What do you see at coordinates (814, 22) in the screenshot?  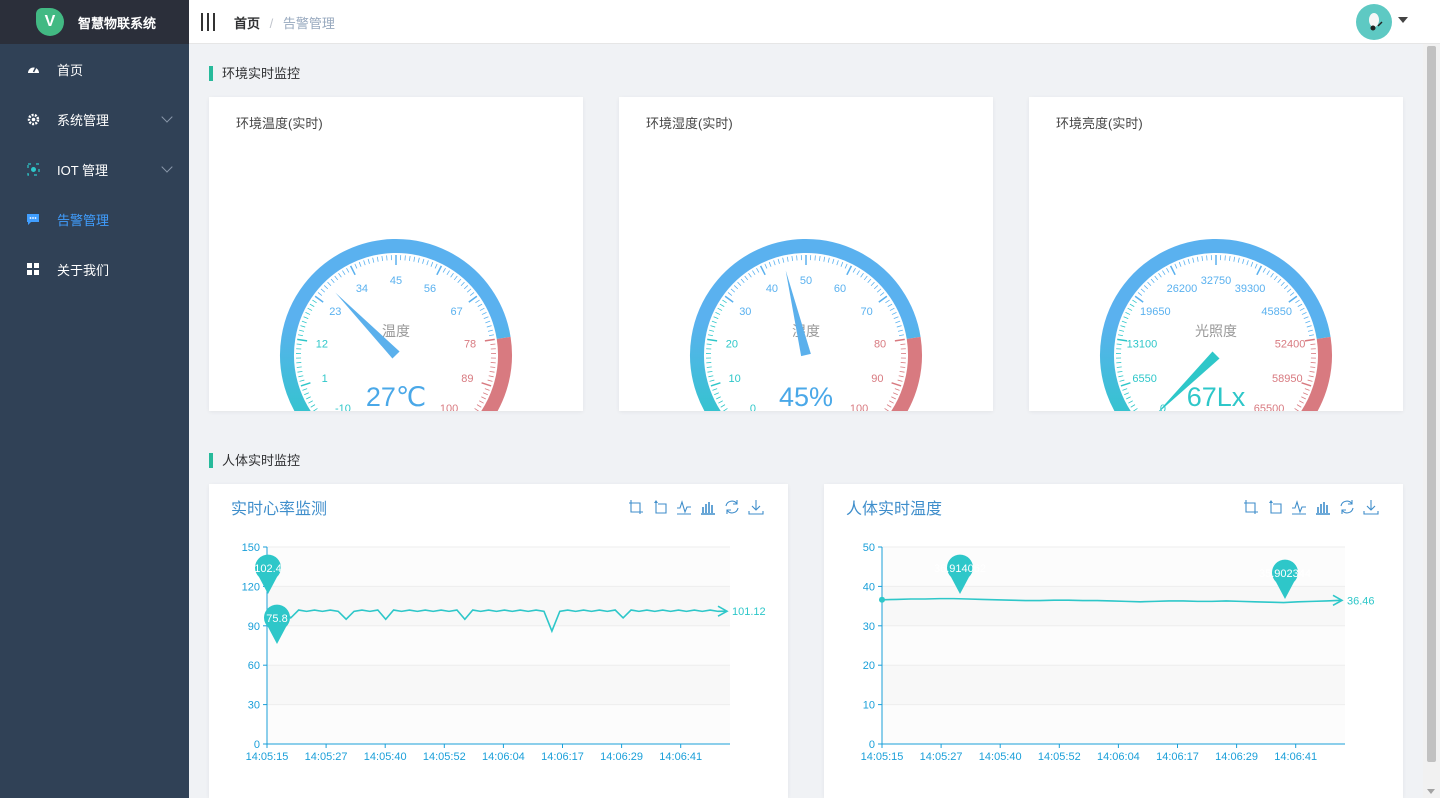 I see `header: 首页 / 告警管理` at bounding box center [814, 22].